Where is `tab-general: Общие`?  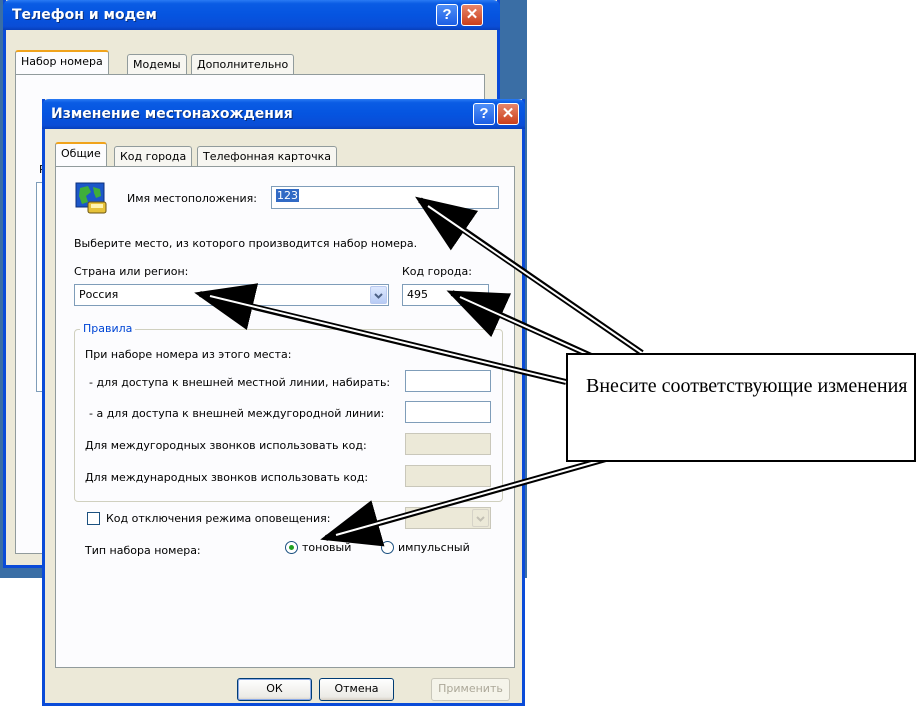 tab-general: Общие is located at coordinates (81, 154).